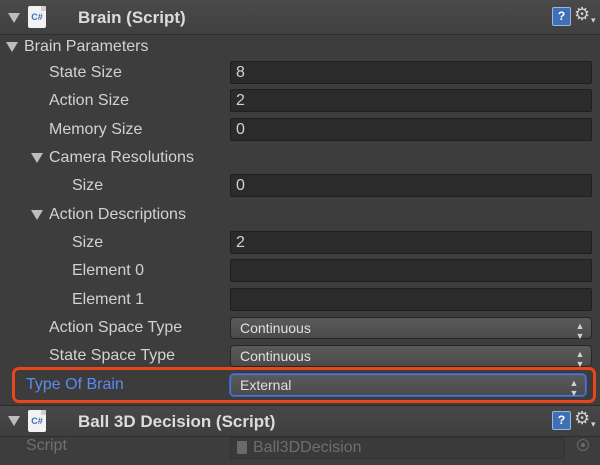 The height and width of the screenshot is (465, 600). Describe the element at coordinates (266, 385) in the screenshot. I see `type-of-brain-value: External` at that location.